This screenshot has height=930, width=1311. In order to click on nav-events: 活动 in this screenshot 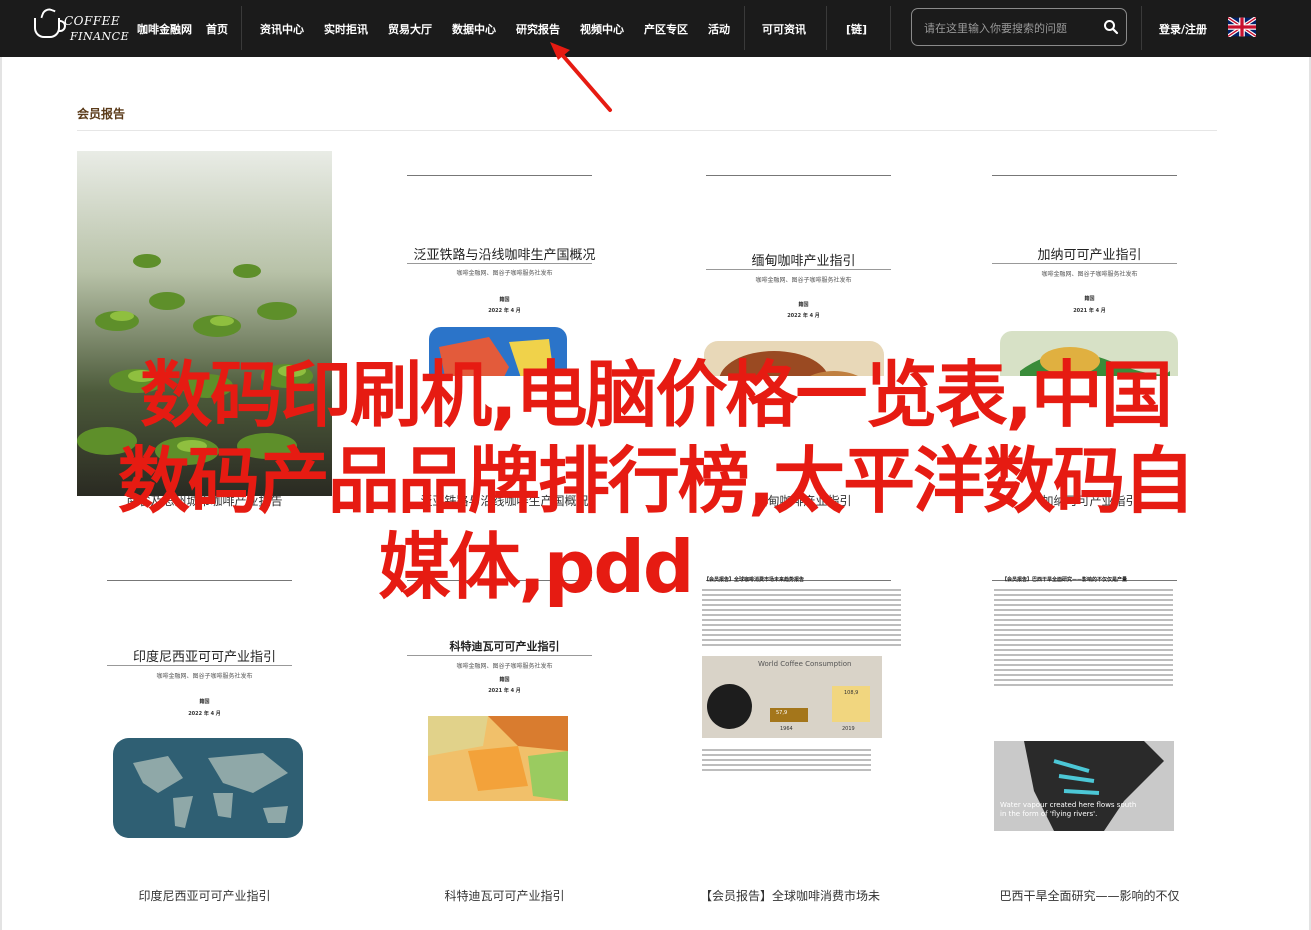, I will do `click(719, 29)`.